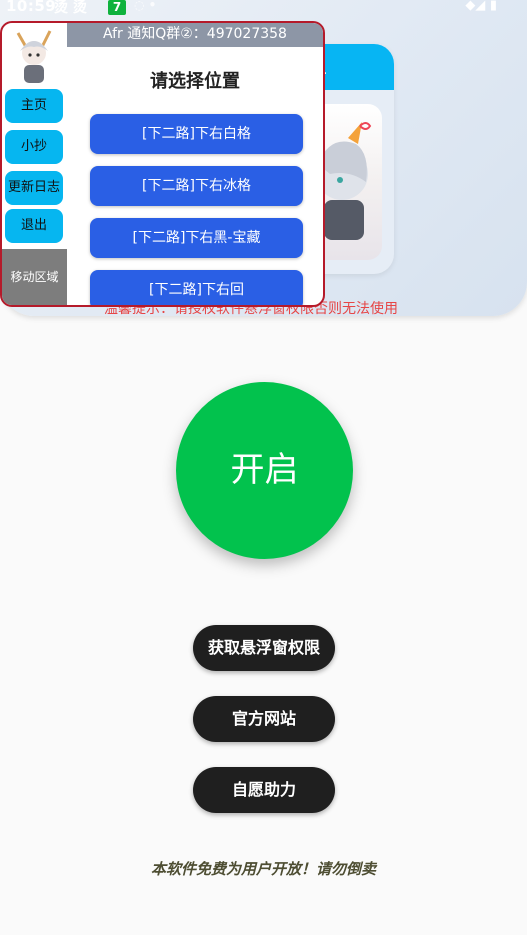 Image resolution: width=527 pixels, height=935 pixels. What do you see at coordinates (34, 147) in the screenshot?
I see `side-menu-notes: 小抄` at bounding box center [34, 147].